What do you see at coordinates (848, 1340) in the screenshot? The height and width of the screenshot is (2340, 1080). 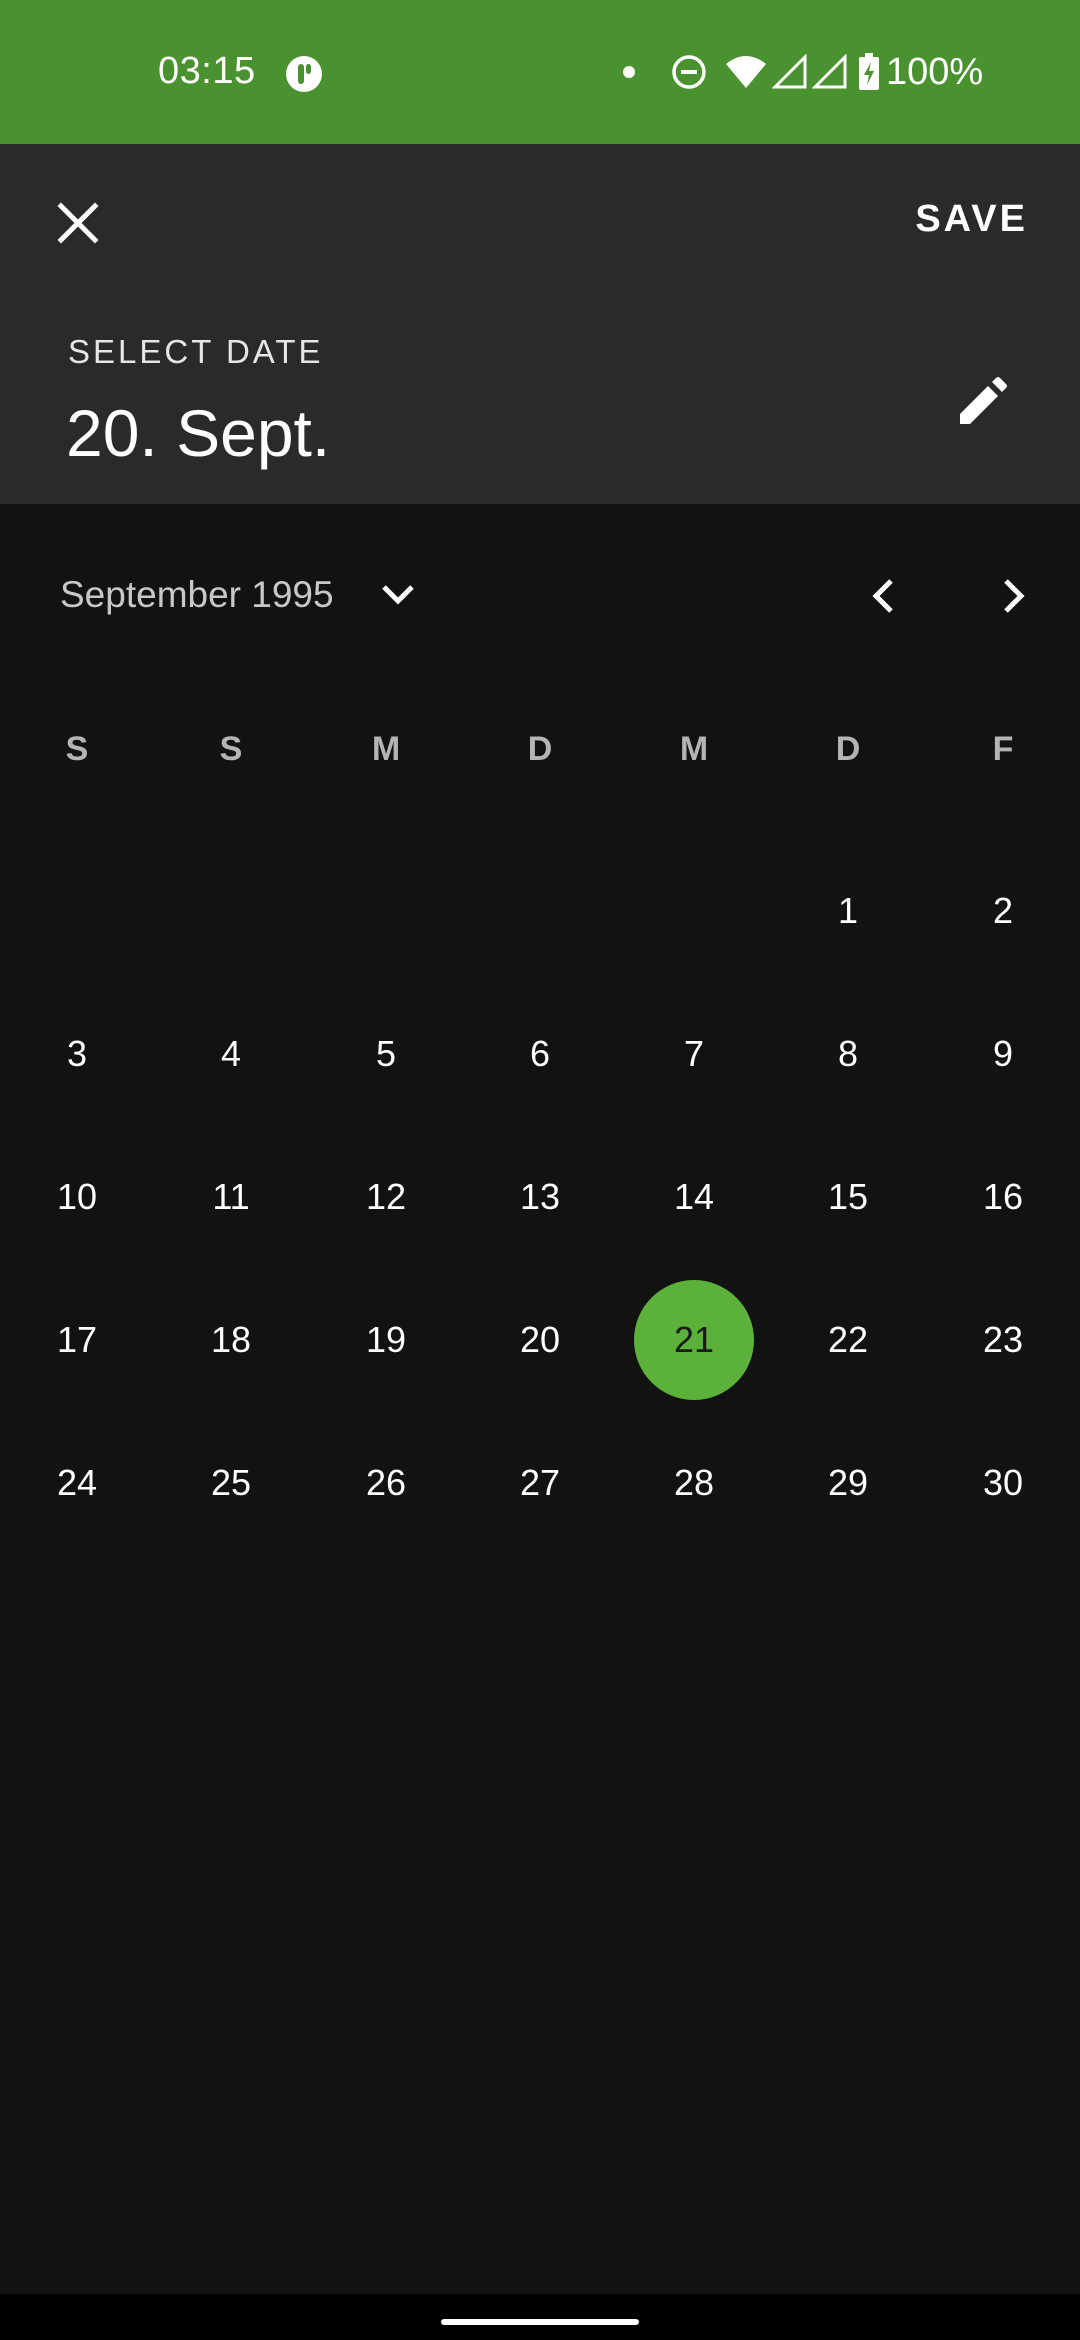 I see `calendar-day: 22` at bounding box center [848, 1340].